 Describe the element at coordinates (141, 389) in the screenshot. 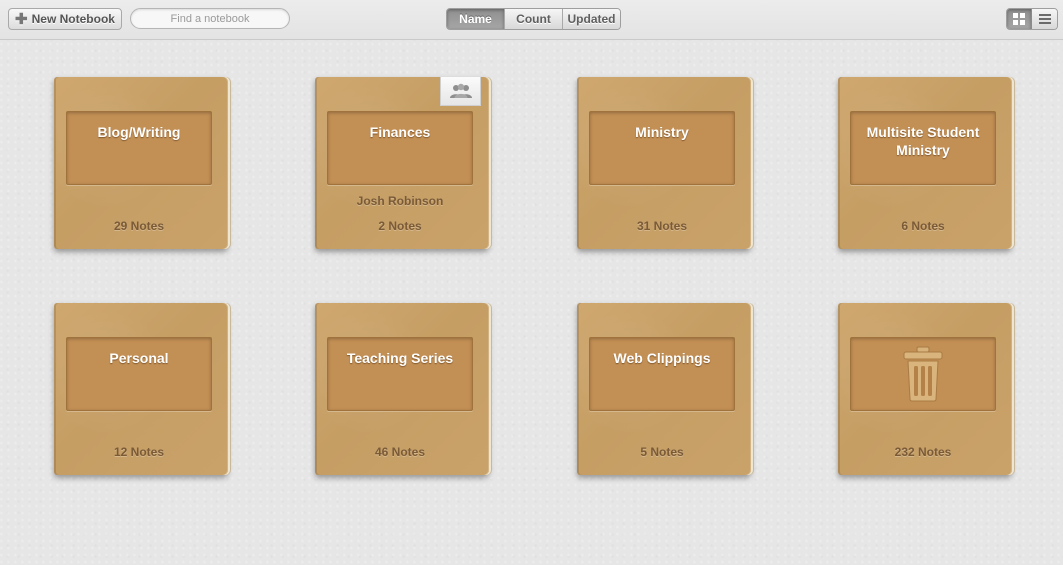

I see `notebook-personal: Personal 12 Notes` at that location.